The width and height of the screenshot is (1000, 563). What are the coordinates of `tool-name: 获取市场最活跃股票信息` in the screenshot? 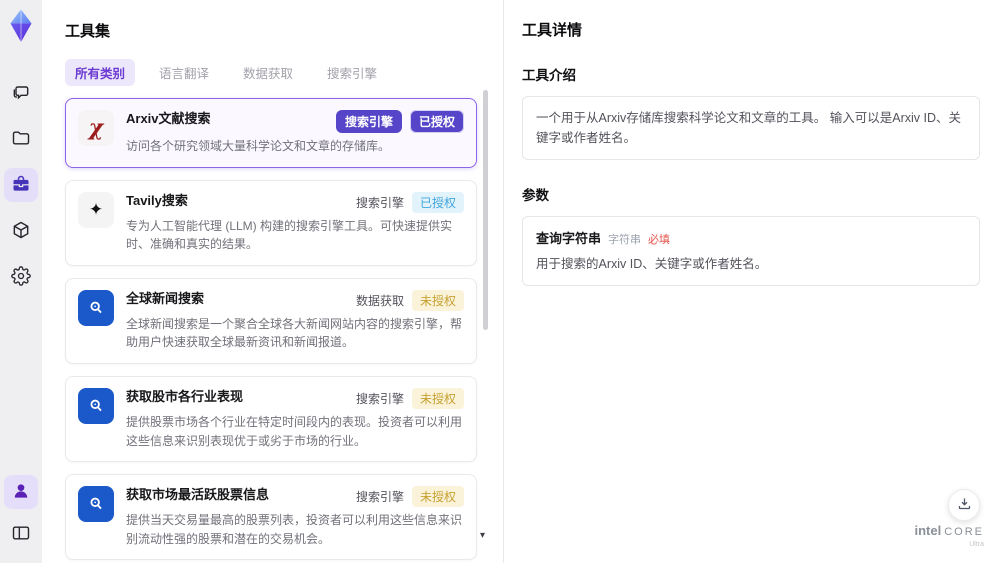 It's located at (198, 495).